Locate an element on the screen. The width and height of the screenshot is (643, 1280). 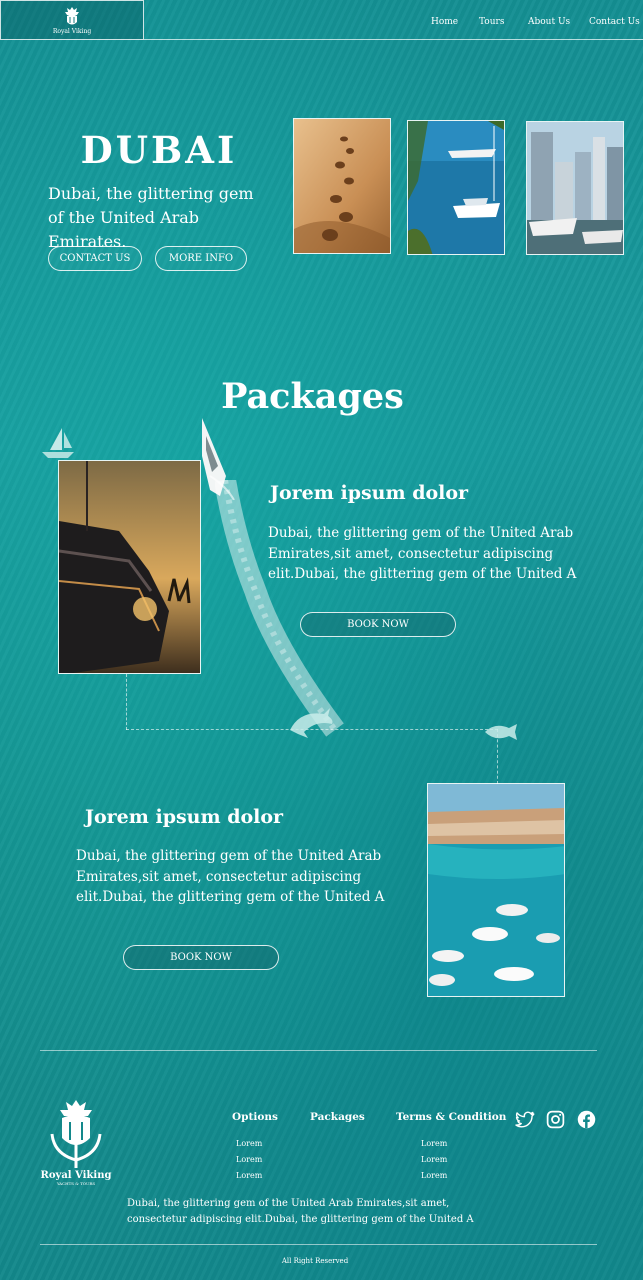
yacht-sunset-image is located at coordinates (129, 567).